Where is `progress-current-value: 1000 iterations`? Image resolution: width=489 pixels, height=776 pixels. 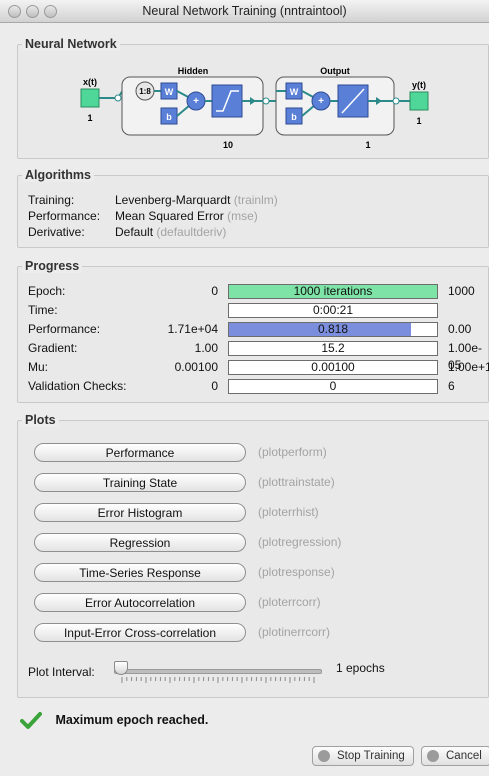 progress-current-value: 1000 iterations is located at coordinates (333, 291).